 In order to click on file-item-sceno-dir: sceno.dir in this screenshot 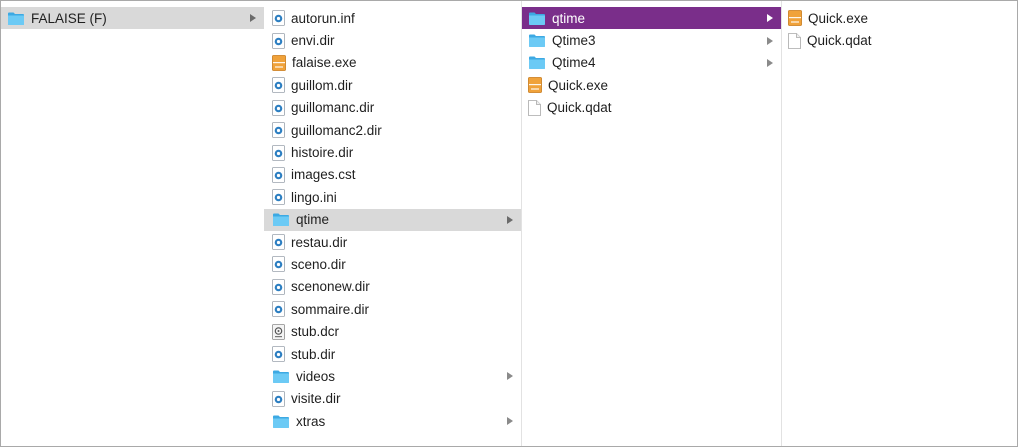, I will do `click(392, 264)`.